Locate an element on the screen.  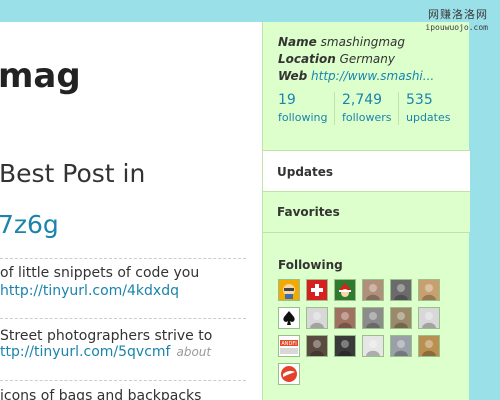
name-label: Name is located at coordinates (297, 42).